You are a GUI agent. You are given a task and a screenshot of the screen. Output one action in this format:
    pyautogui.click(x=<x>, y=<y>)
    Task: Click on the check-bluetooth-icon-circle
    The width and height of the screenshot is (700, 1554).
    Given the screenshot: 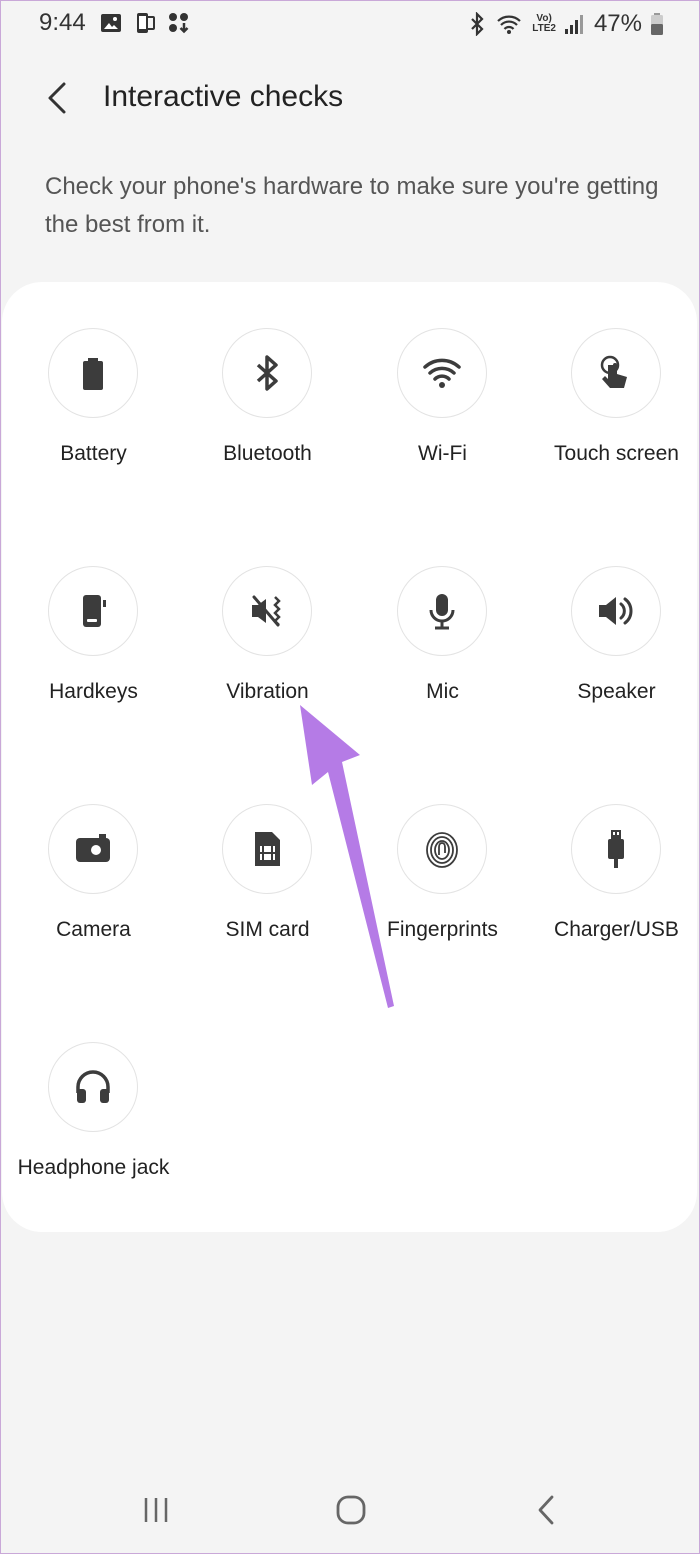 What is the action you would take?
    pyautogui.click(x=267, y=373)
    